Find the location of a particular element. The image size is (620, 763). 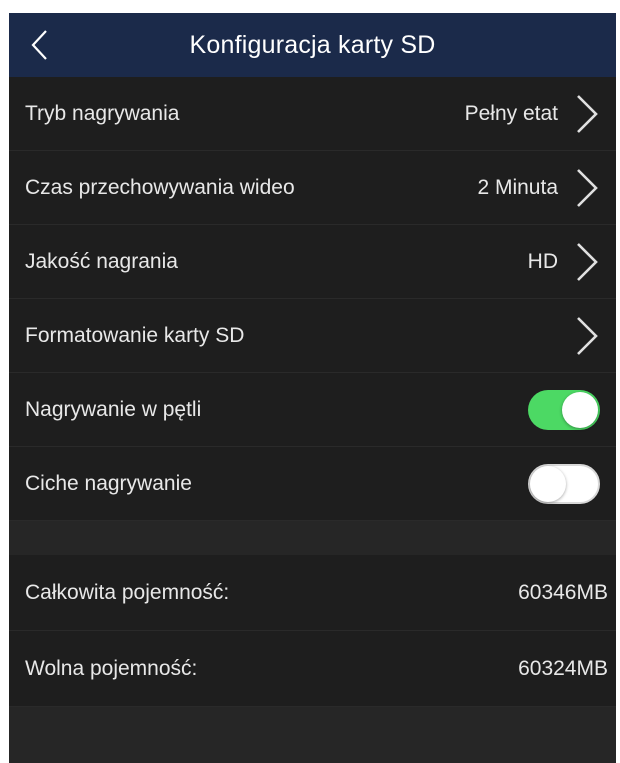

page-title: Konfiguracja karty SD is located at coordinates (312, 44).